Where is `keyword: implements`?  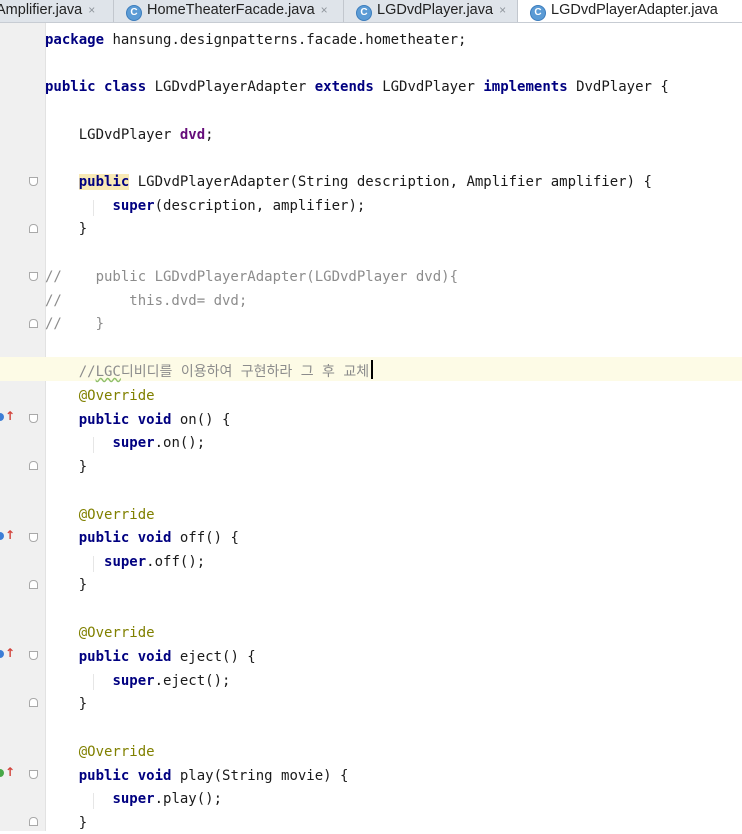 keyword: implements is located at coordinates (525, 87).